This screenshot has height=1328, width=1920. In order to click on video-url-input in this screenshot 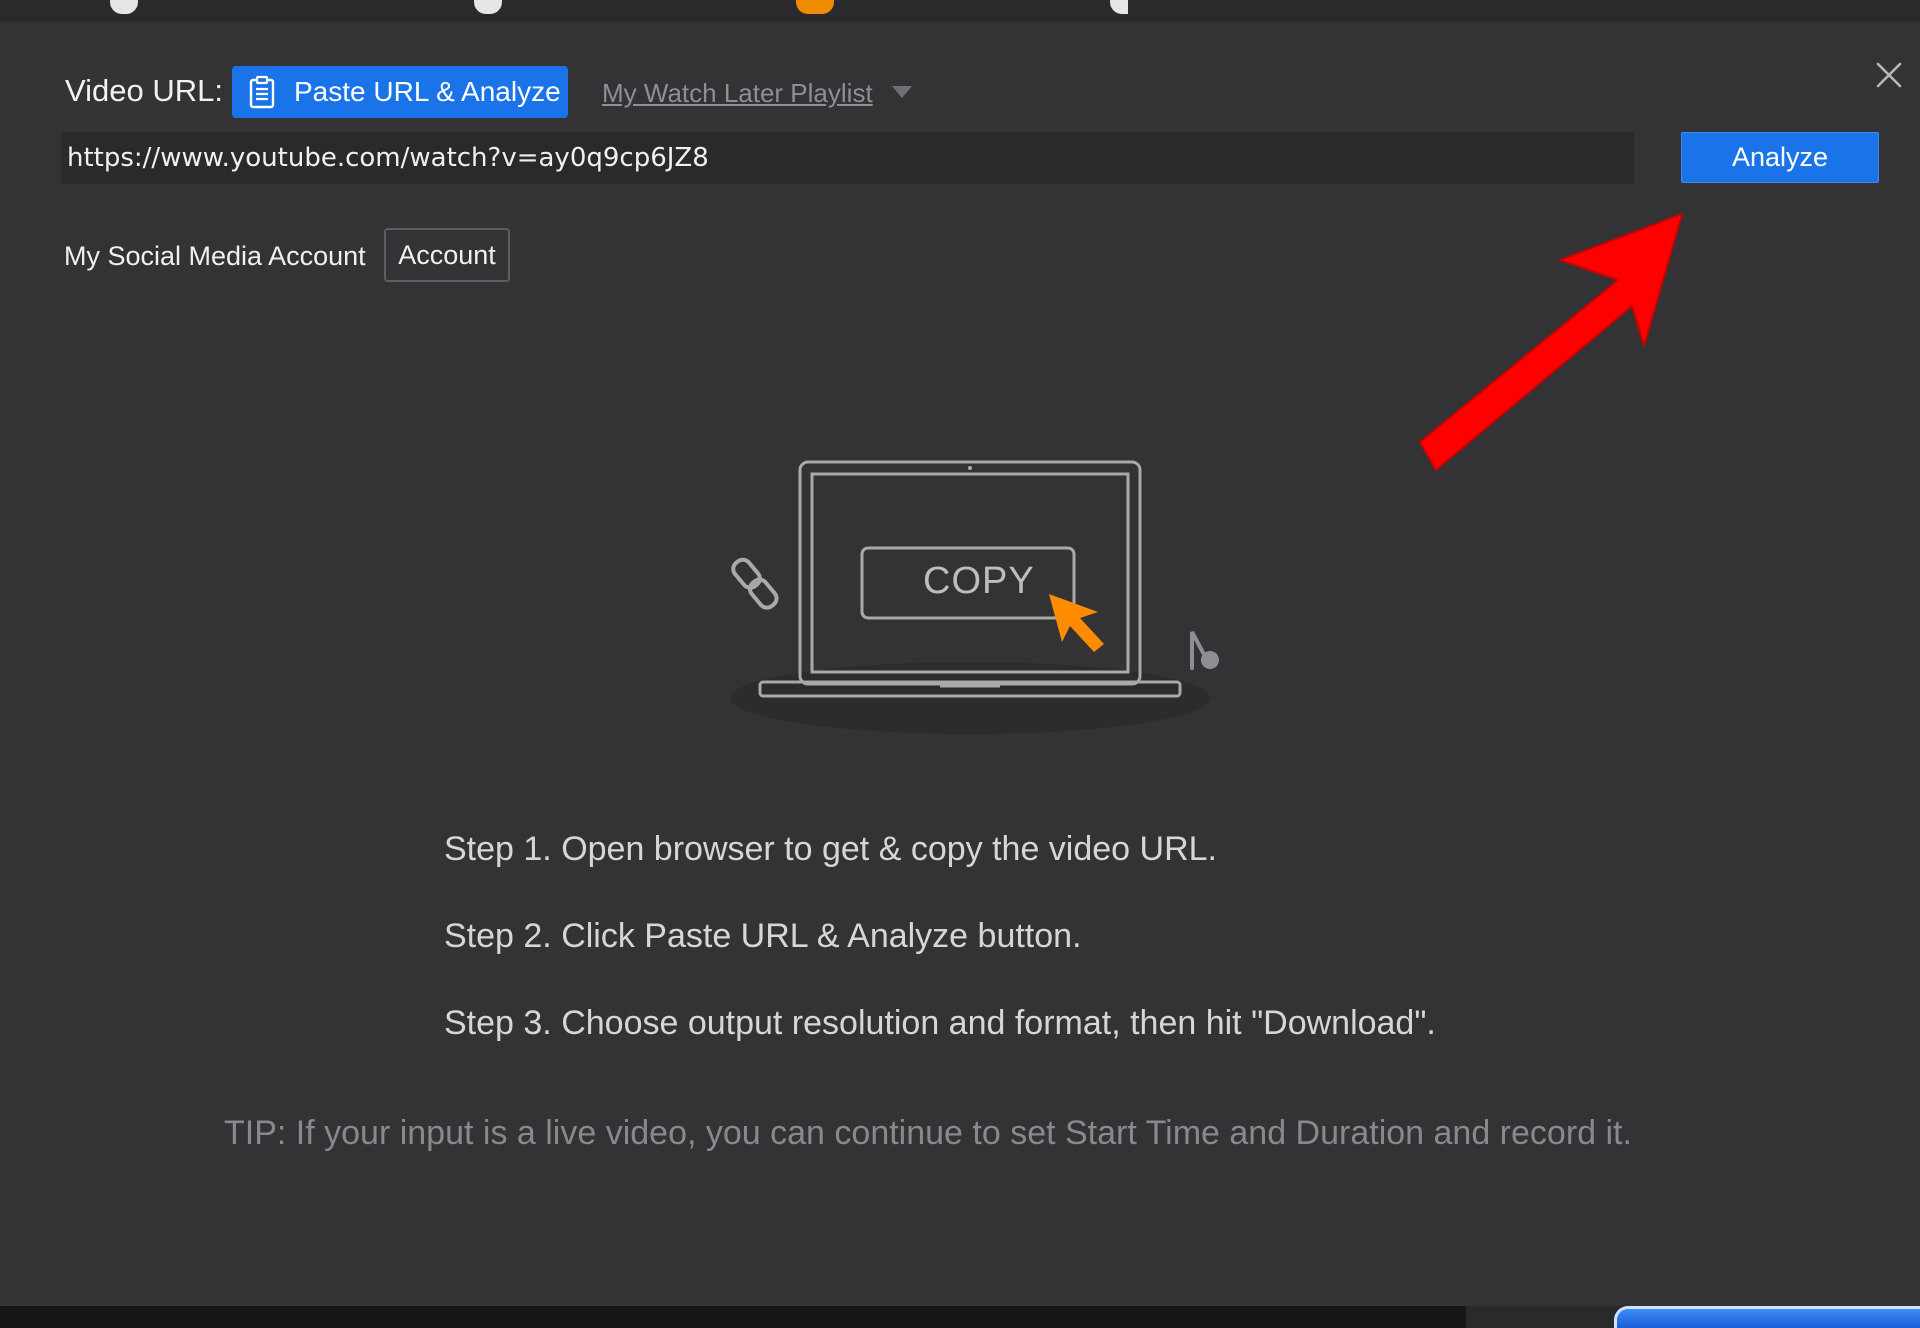, I will do `click(847, 158)`.